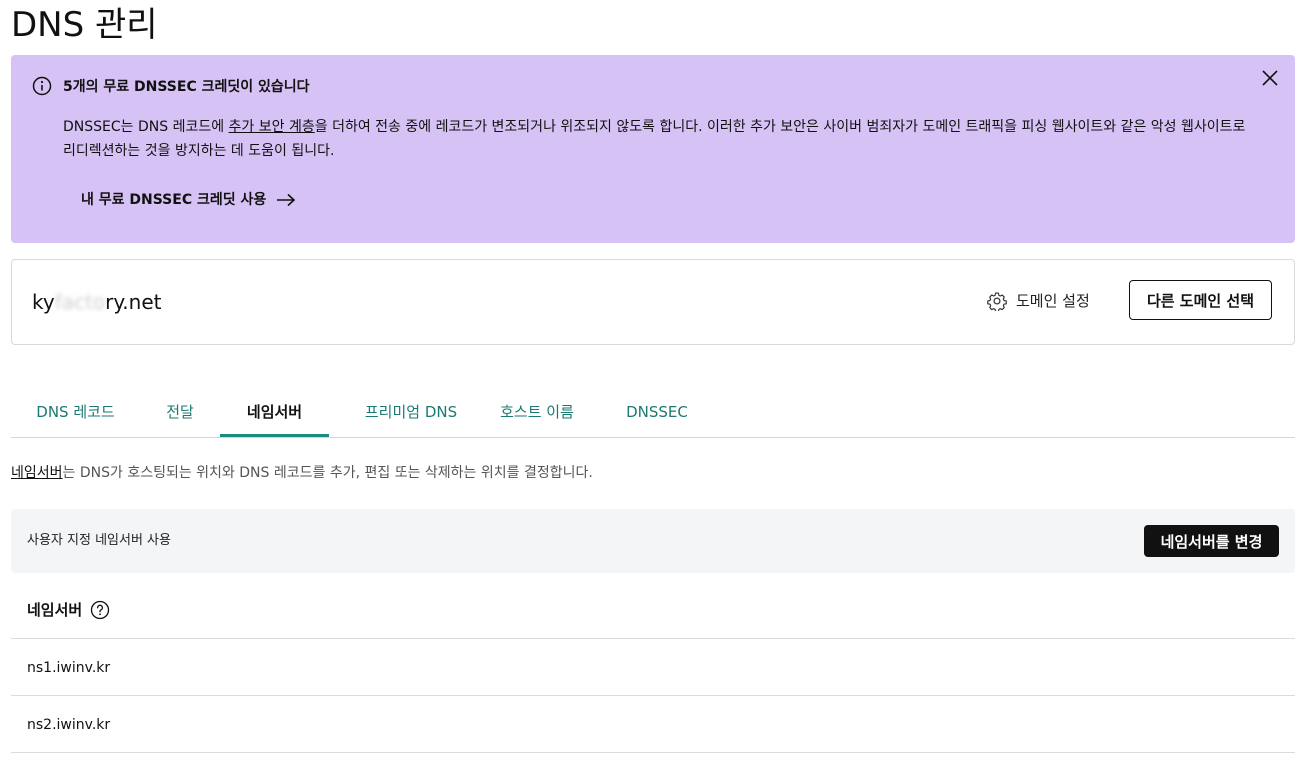 This screenshot has width=1306, height=761. What do you see at coordinates (653, 723) in the screenshot?
I see `nameserver-row: ns2.iwinv.kr` at bounding box center [653, 723].